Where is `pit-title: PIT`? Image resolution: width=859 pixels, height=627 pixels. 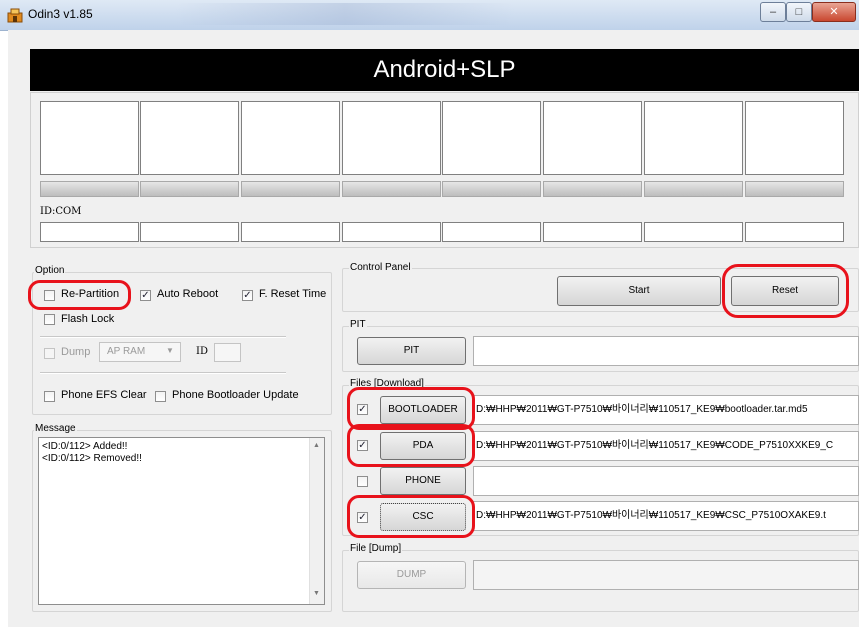
pit-title: PIT is located at coordinates (358, 324).